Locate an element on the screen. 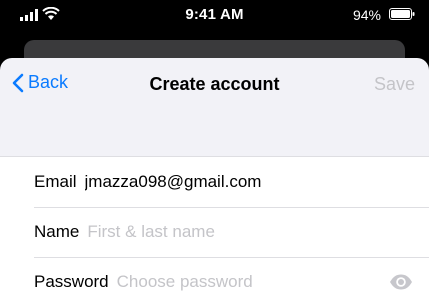 This screenshot has width=429, height=304. status-bar: 9:41 AM 94% is located at coordinates (214, 15).